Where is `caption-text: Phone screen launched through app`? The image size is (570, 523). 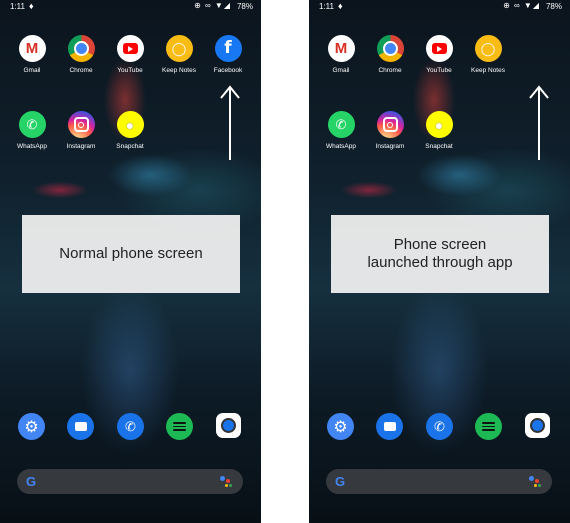 caption-text: Phone screen launched through app is located at coordinates (439, 254).